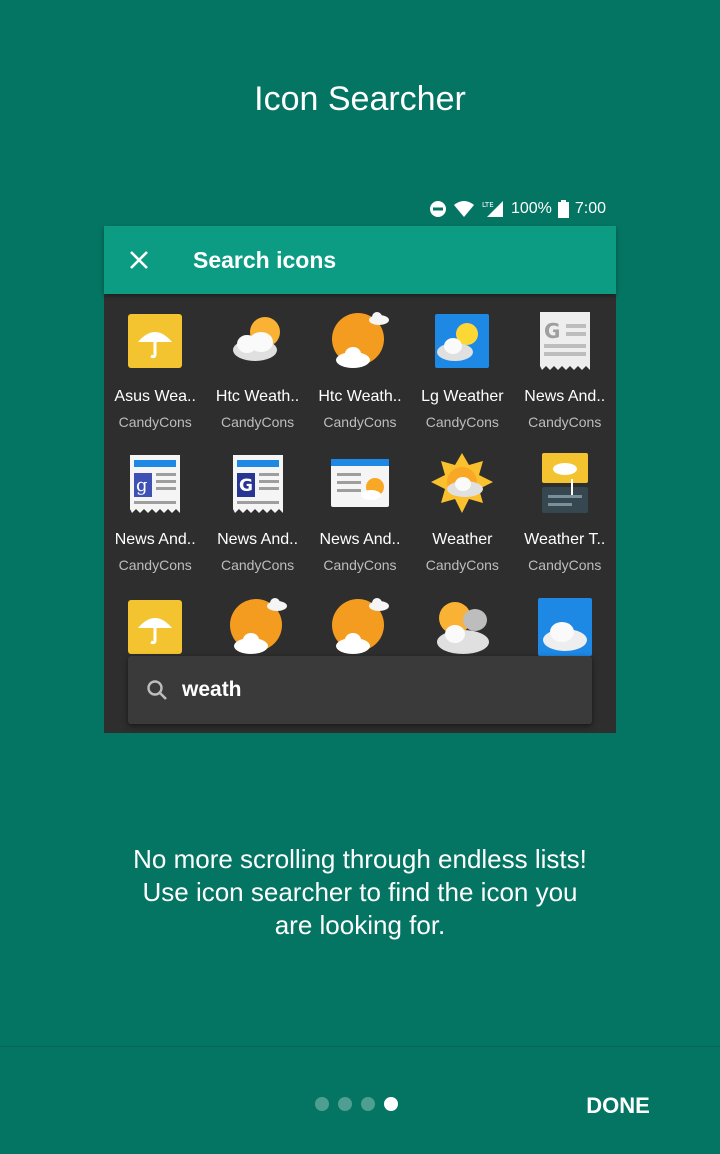 Image resolution: width=720 pixels, height=1154 pixels. I want to click on blue-sun-cloud-icon, so click(462, 341).